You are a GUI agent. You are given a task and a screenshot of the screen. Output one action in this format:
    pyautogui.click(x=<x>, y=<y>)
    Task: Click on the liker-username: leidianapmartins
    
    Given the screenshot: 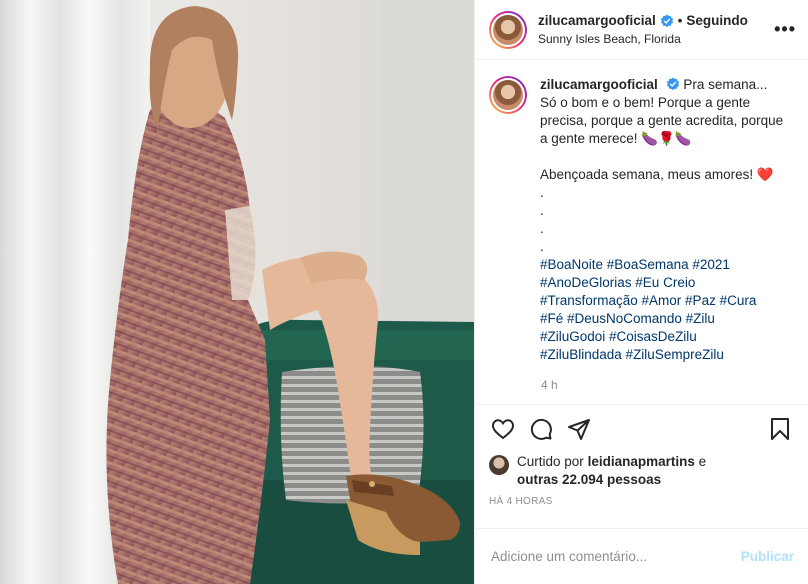 What is the action you would take?
    pyautogui.click(x=641, y=461)
    